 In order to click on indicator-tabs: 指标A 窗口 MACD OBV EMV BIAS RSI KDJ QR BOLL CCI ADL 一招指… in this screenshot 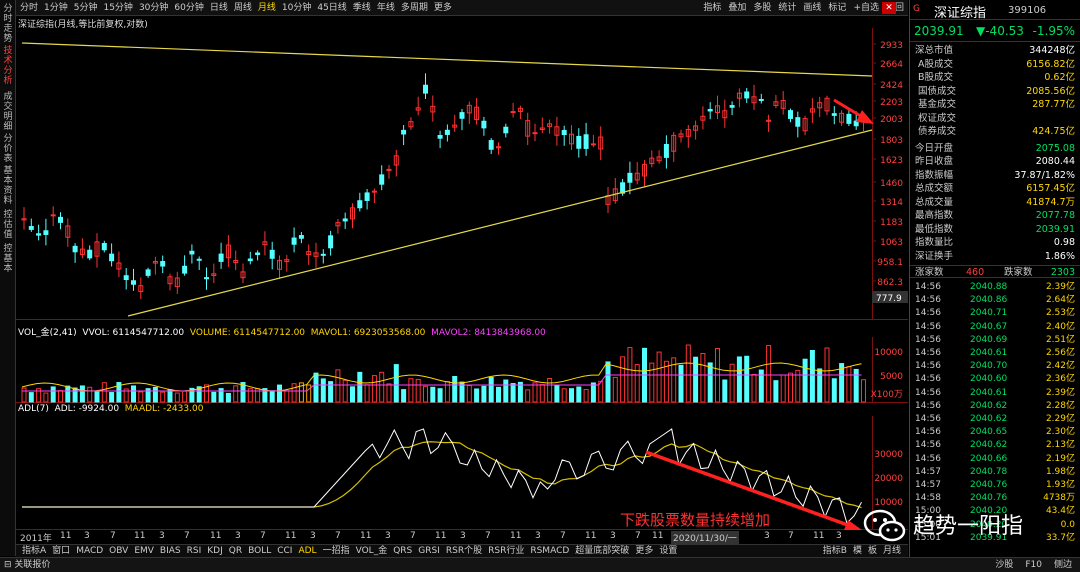, I will do `click(462, 550)`.